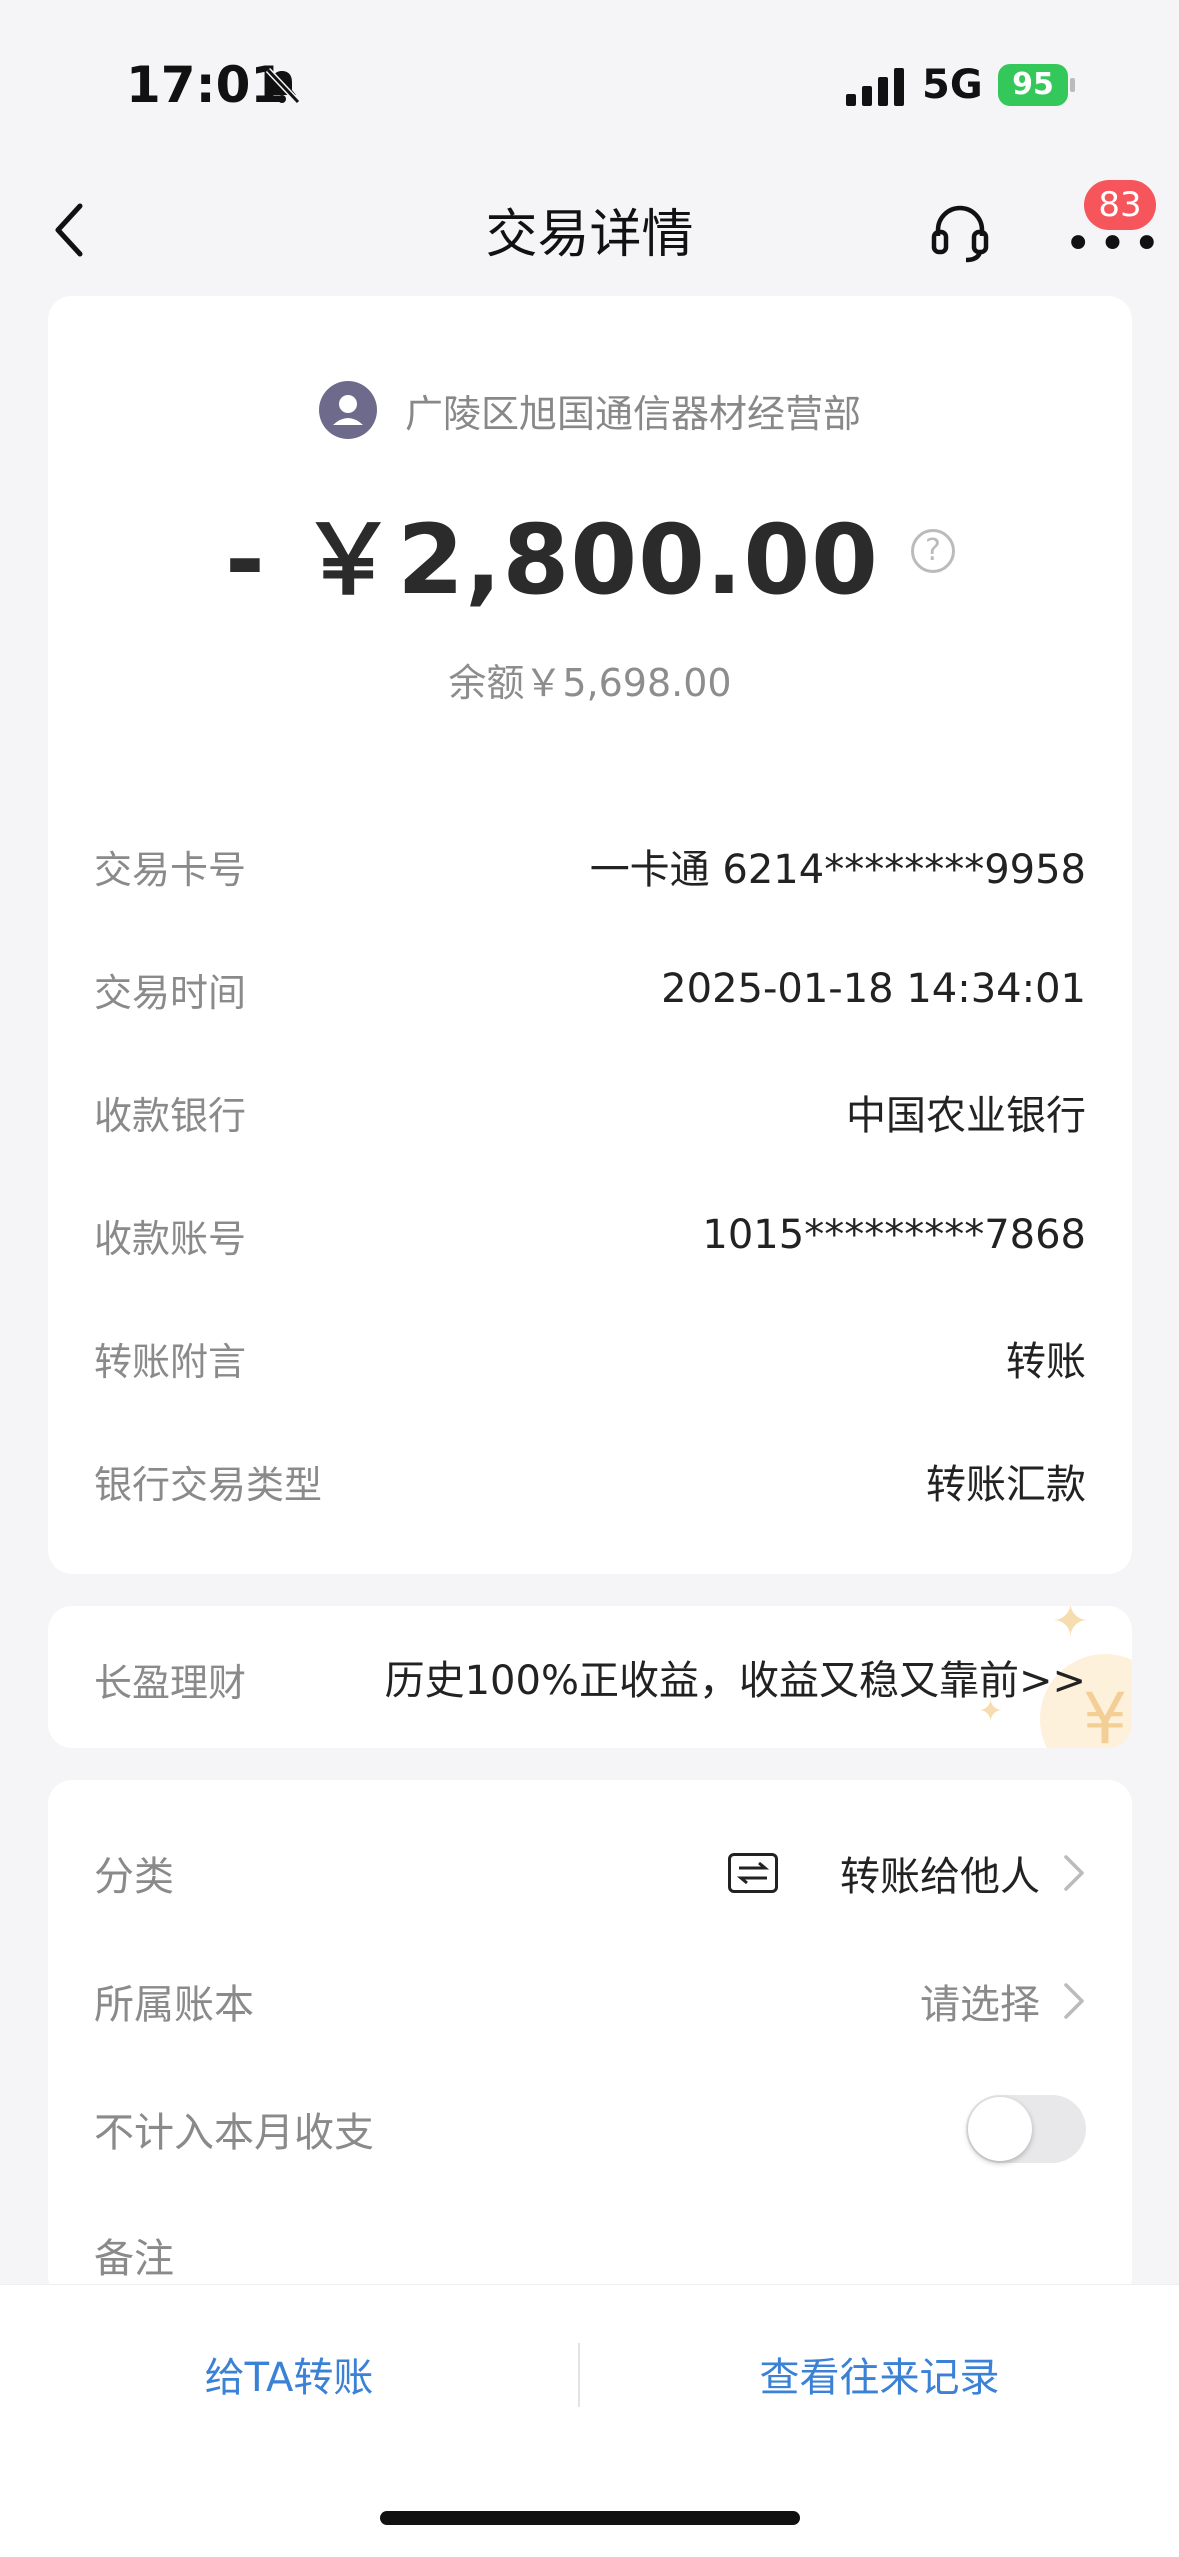  Describe the element at coordinates (590, 1873) in the screenshot. I see `category-row: 分类 转账给他人` at that location.